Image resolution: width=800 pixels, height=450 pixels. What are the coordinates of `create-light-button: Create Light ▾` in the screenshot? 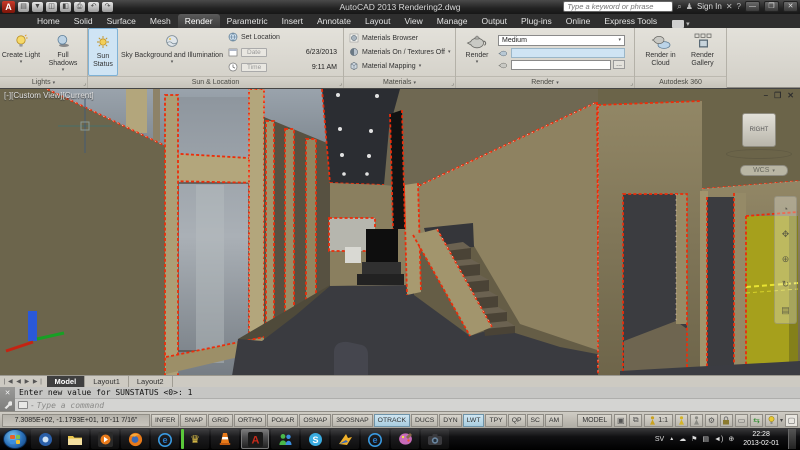 It's located at (21, 52).